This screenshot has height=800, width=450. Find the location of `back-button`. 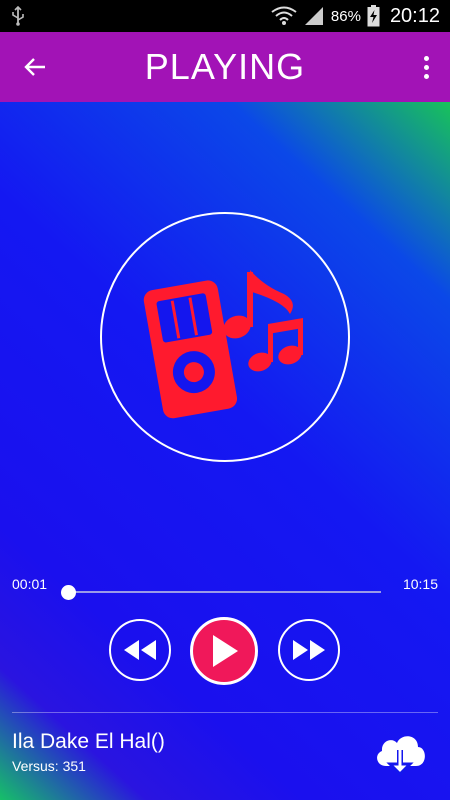

back-button is located at coordinates (35, 67).